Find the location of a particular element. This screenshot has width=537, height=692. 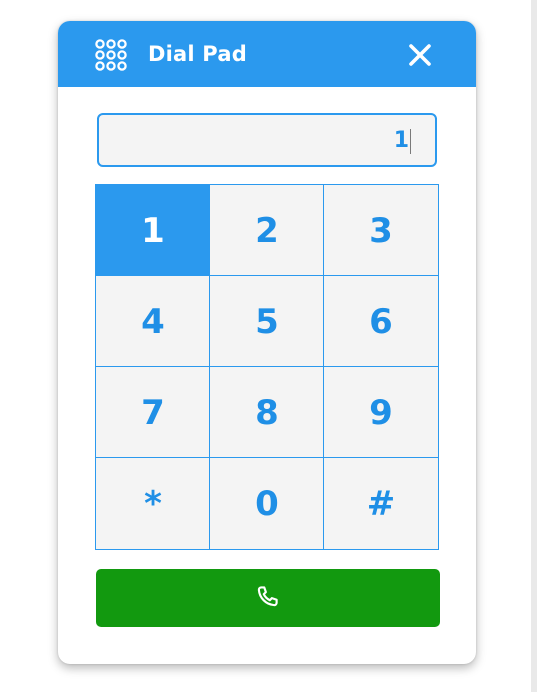

dialog-title: Dial Pad is located at coordinates (197, 54).